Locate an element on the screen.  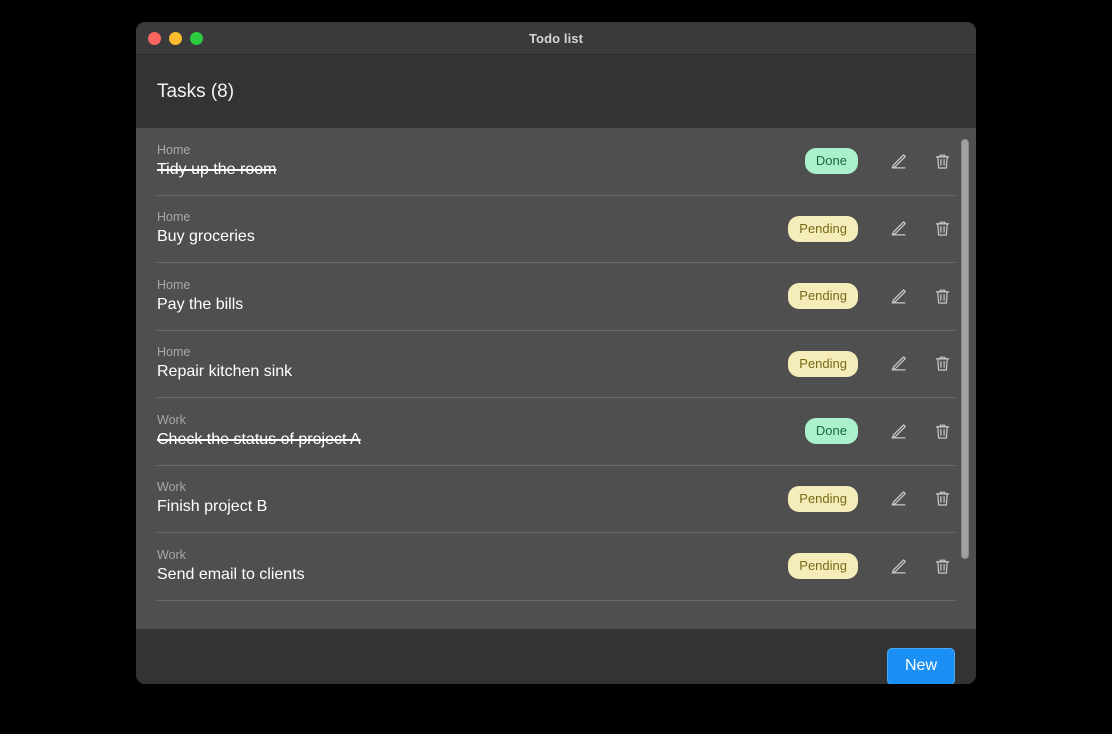
task-row: Home Tidy up the room Done is located at coordinates (556, 162).